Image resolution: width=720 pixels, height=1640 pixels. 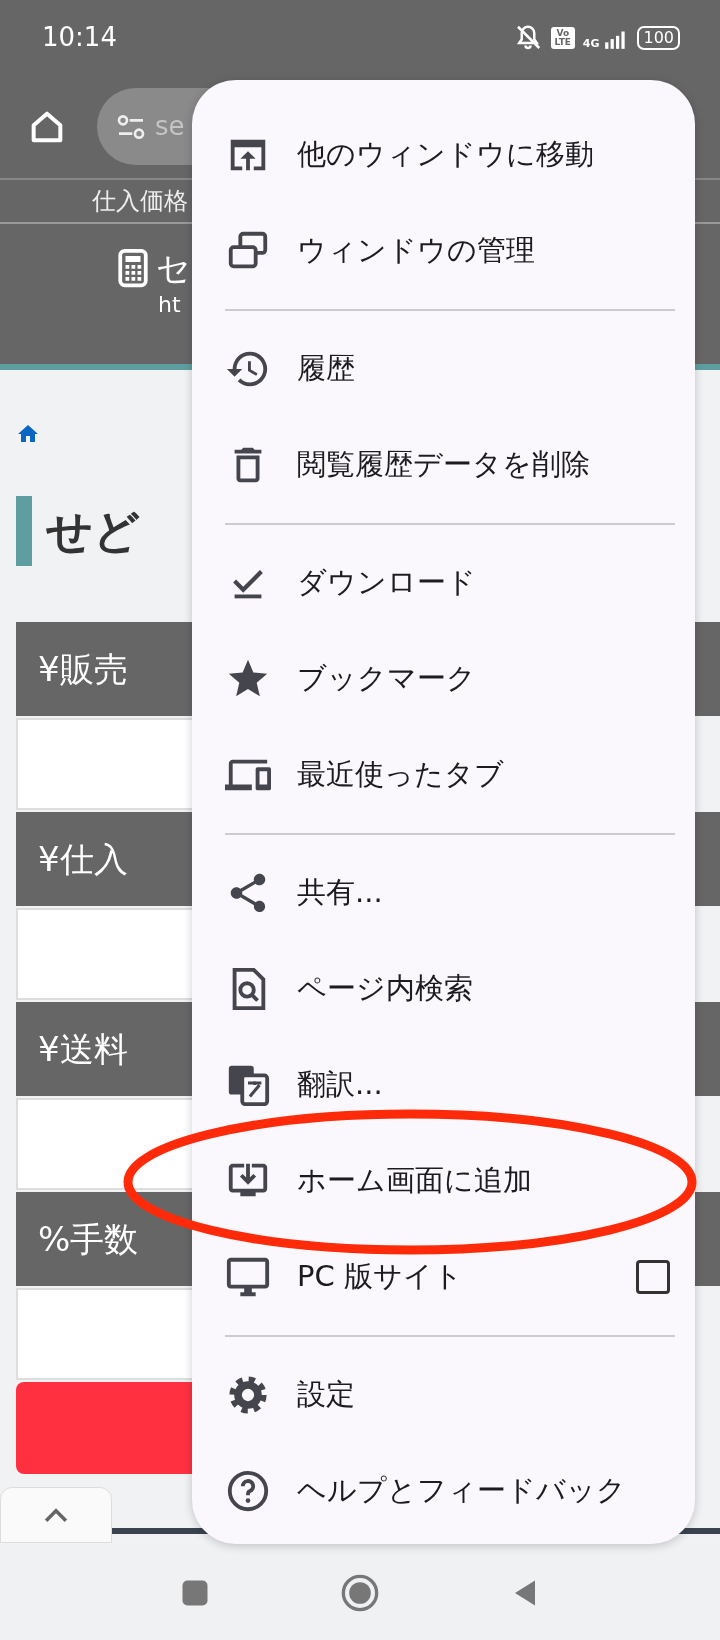 I want to click on home-button, so click(x=360, y=1592).